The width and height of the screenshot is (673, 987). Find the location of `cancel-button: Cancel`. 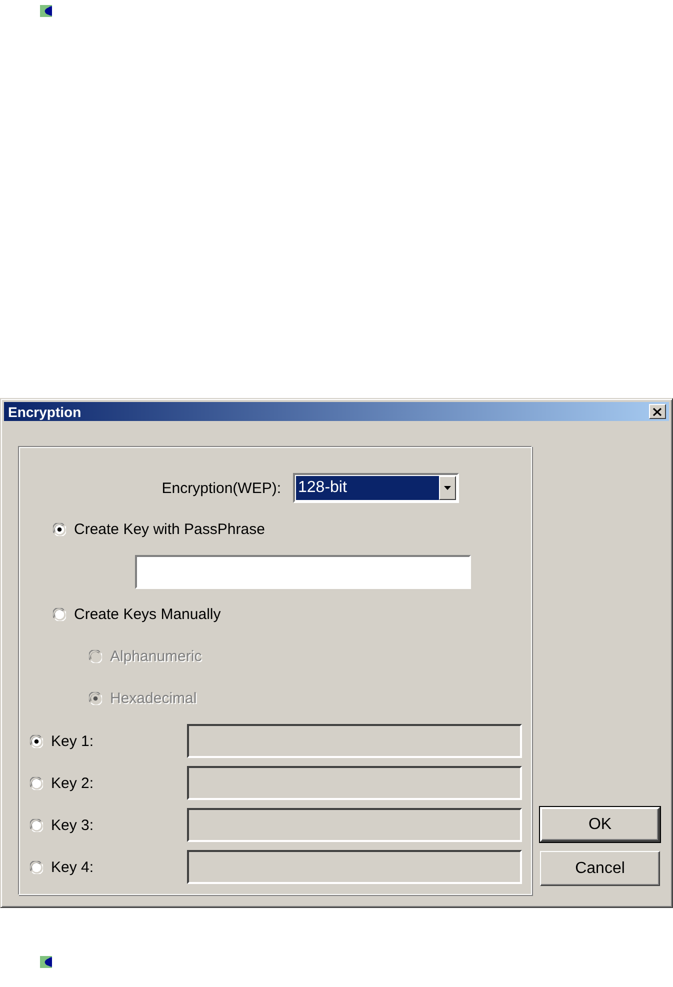

cancel-button: Cancel is located at coordinates (600, 868).